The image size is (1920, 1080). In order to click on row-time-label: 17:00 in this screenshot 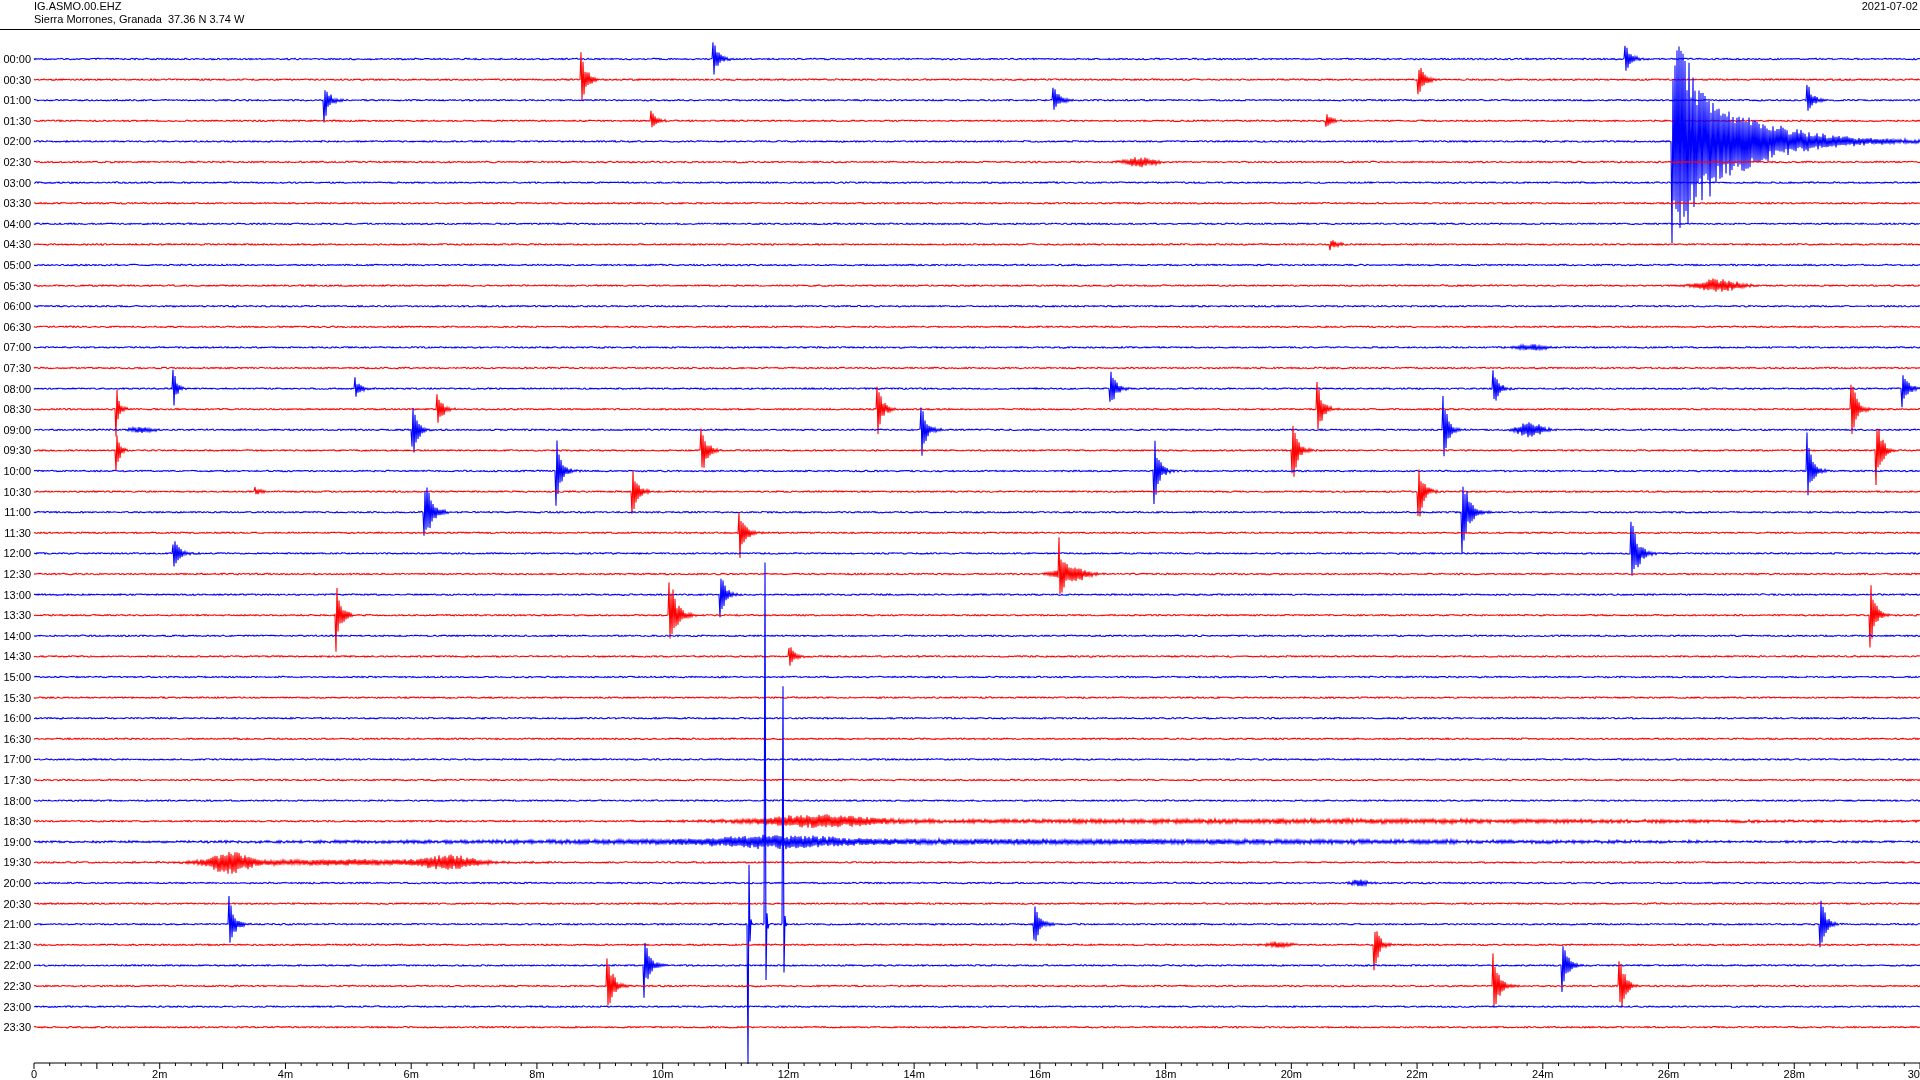, I will do `click(17, 759)`.